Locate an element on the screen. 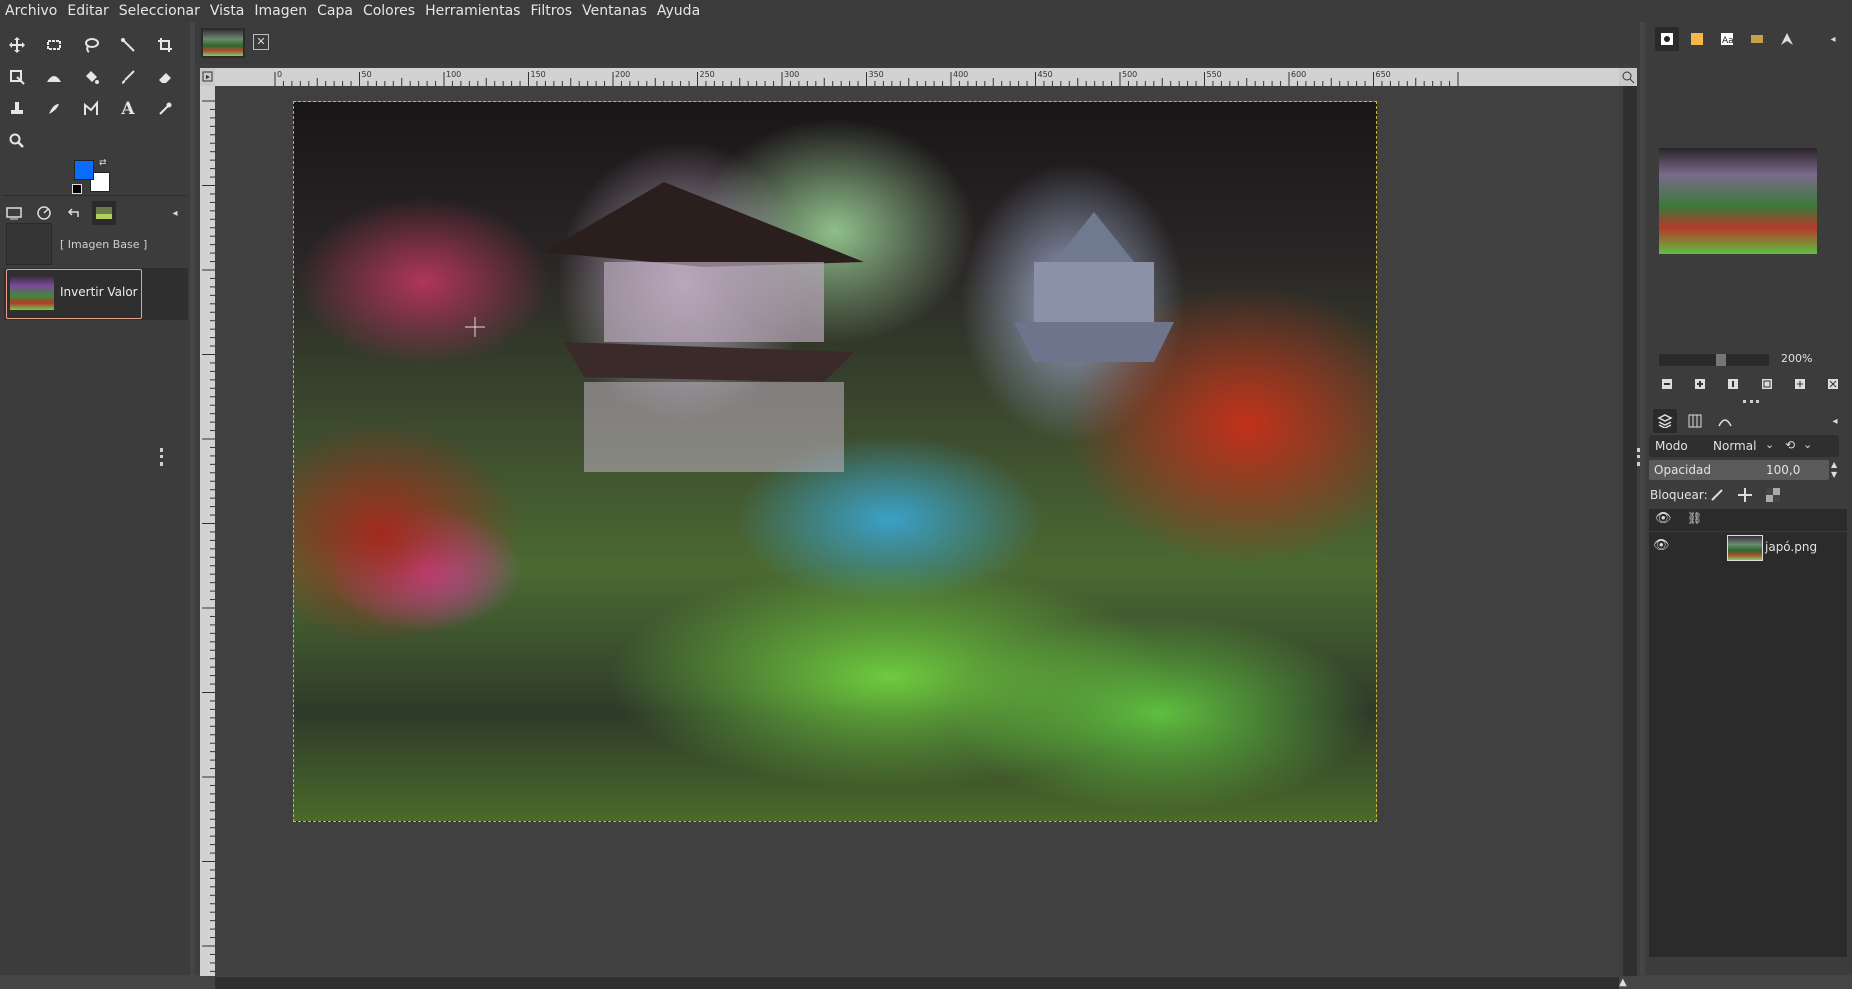 The width and height of the screenshot is (1852, 989). menu-filtros: Filtros is located at coordinates (551, 11).